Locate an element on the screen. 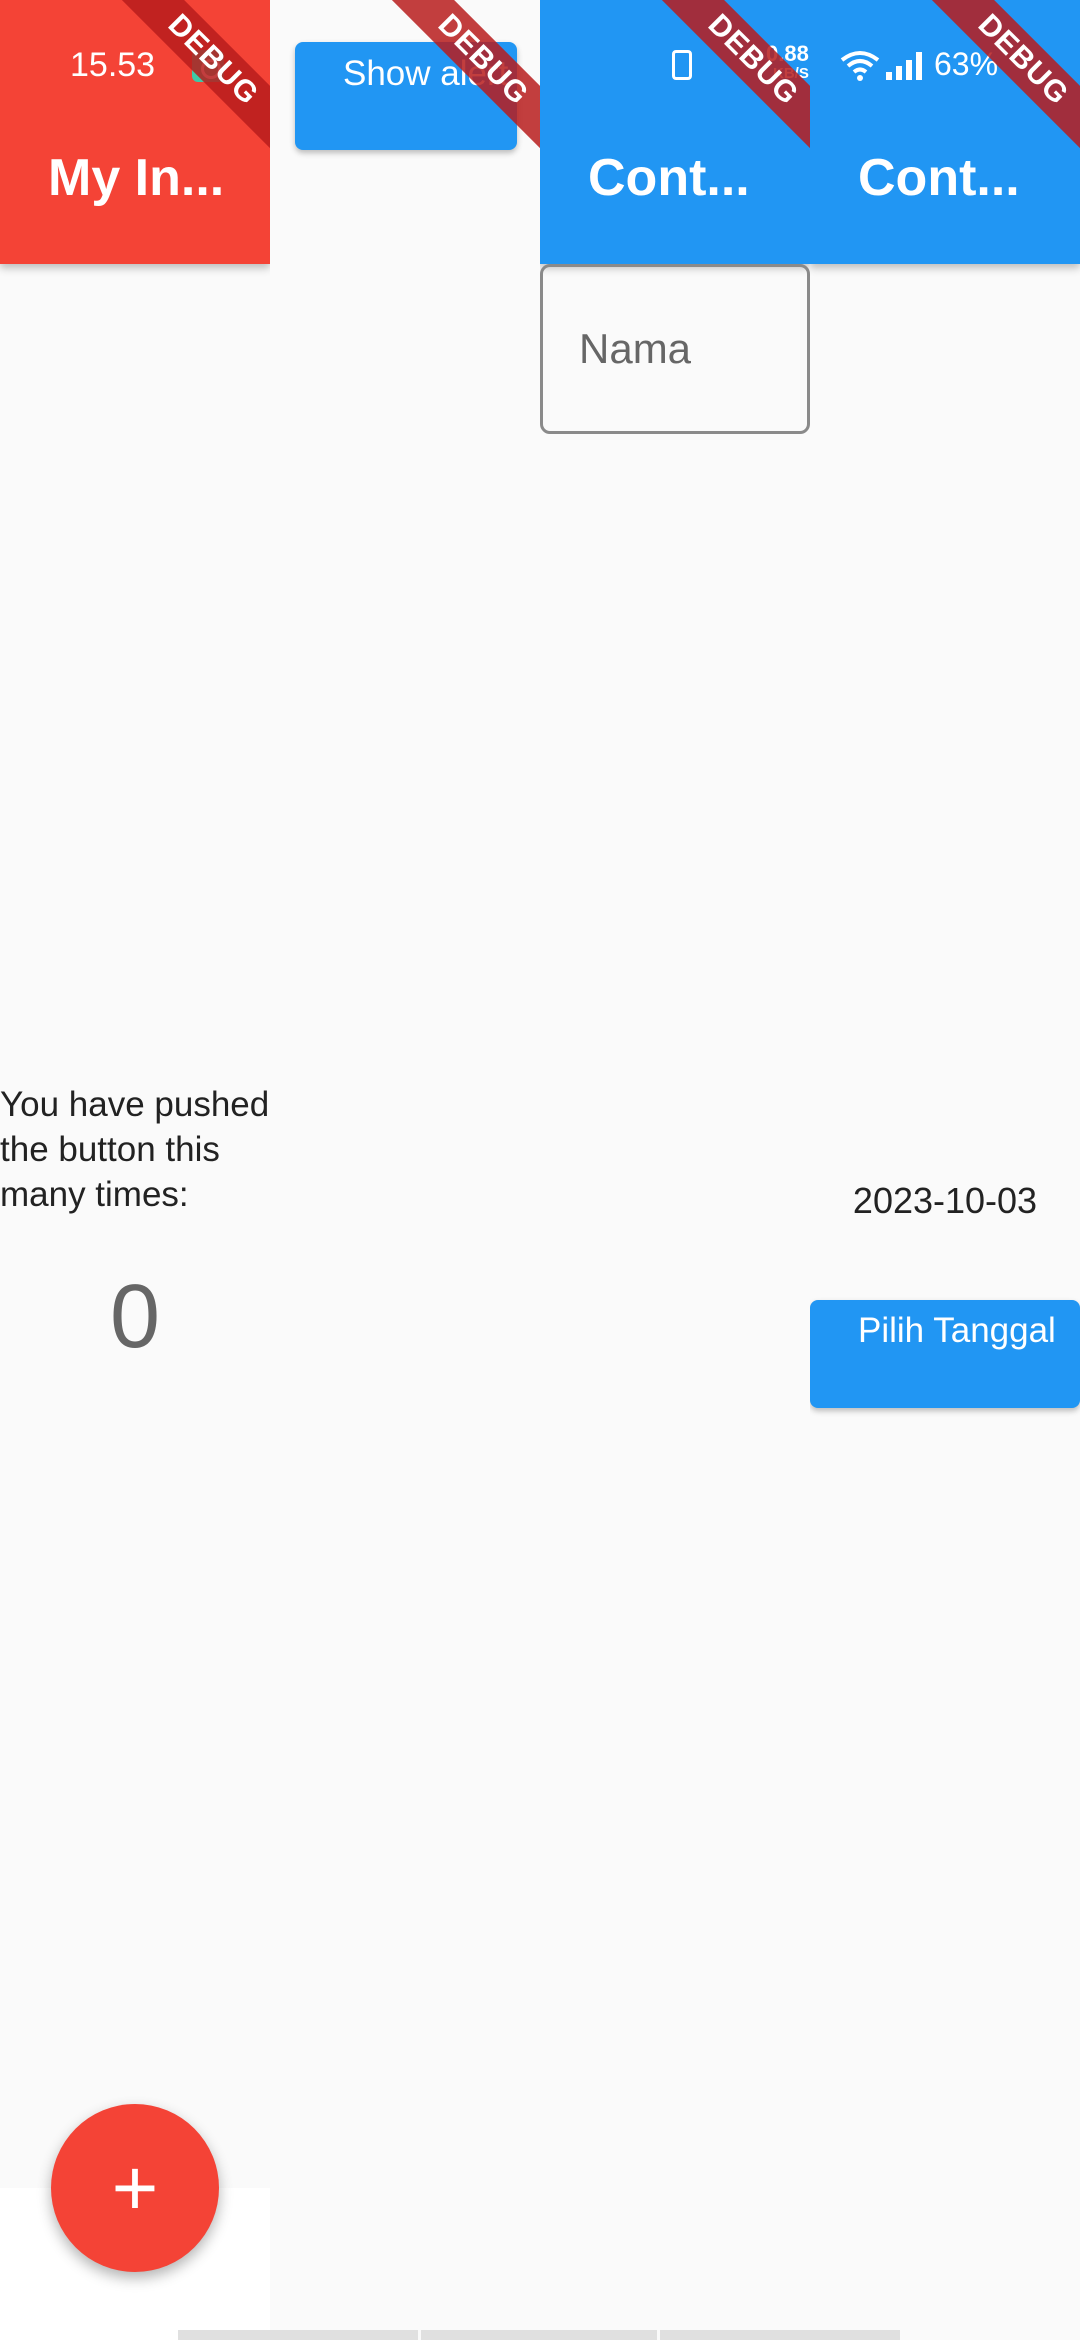  counter-value: 0 is located at coordinates (135, 1317).